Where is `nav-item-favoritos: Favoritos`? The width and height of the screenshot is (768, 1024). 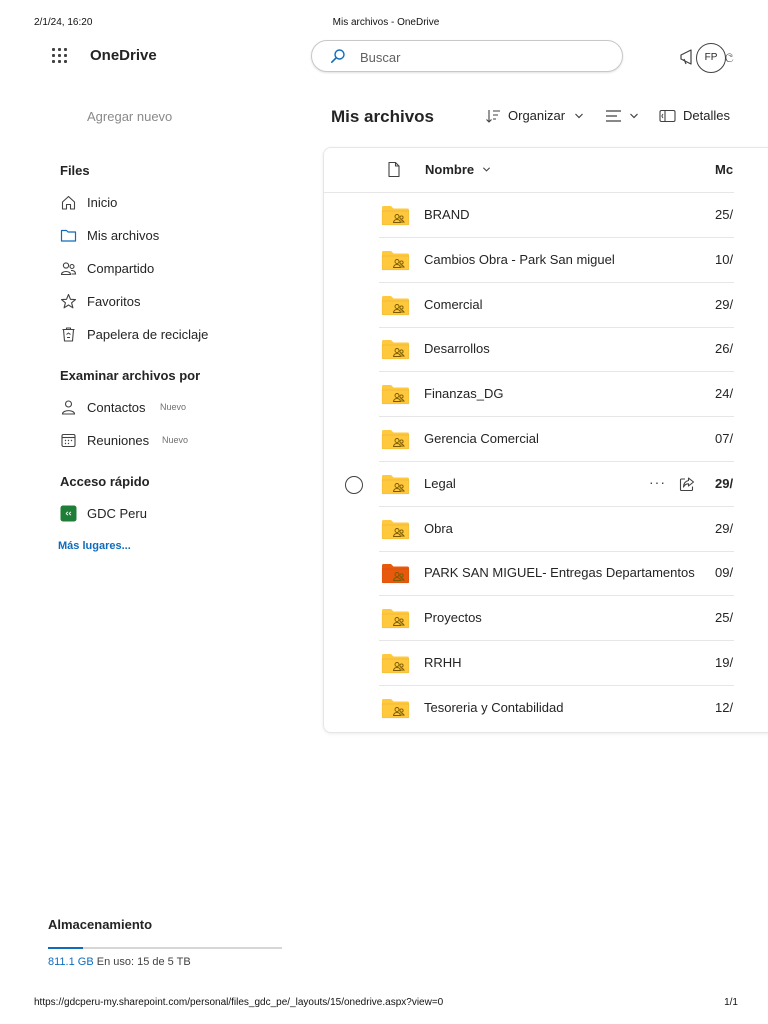 nav-item-favoritos: Favoritos is located at coordinates (180, 302).